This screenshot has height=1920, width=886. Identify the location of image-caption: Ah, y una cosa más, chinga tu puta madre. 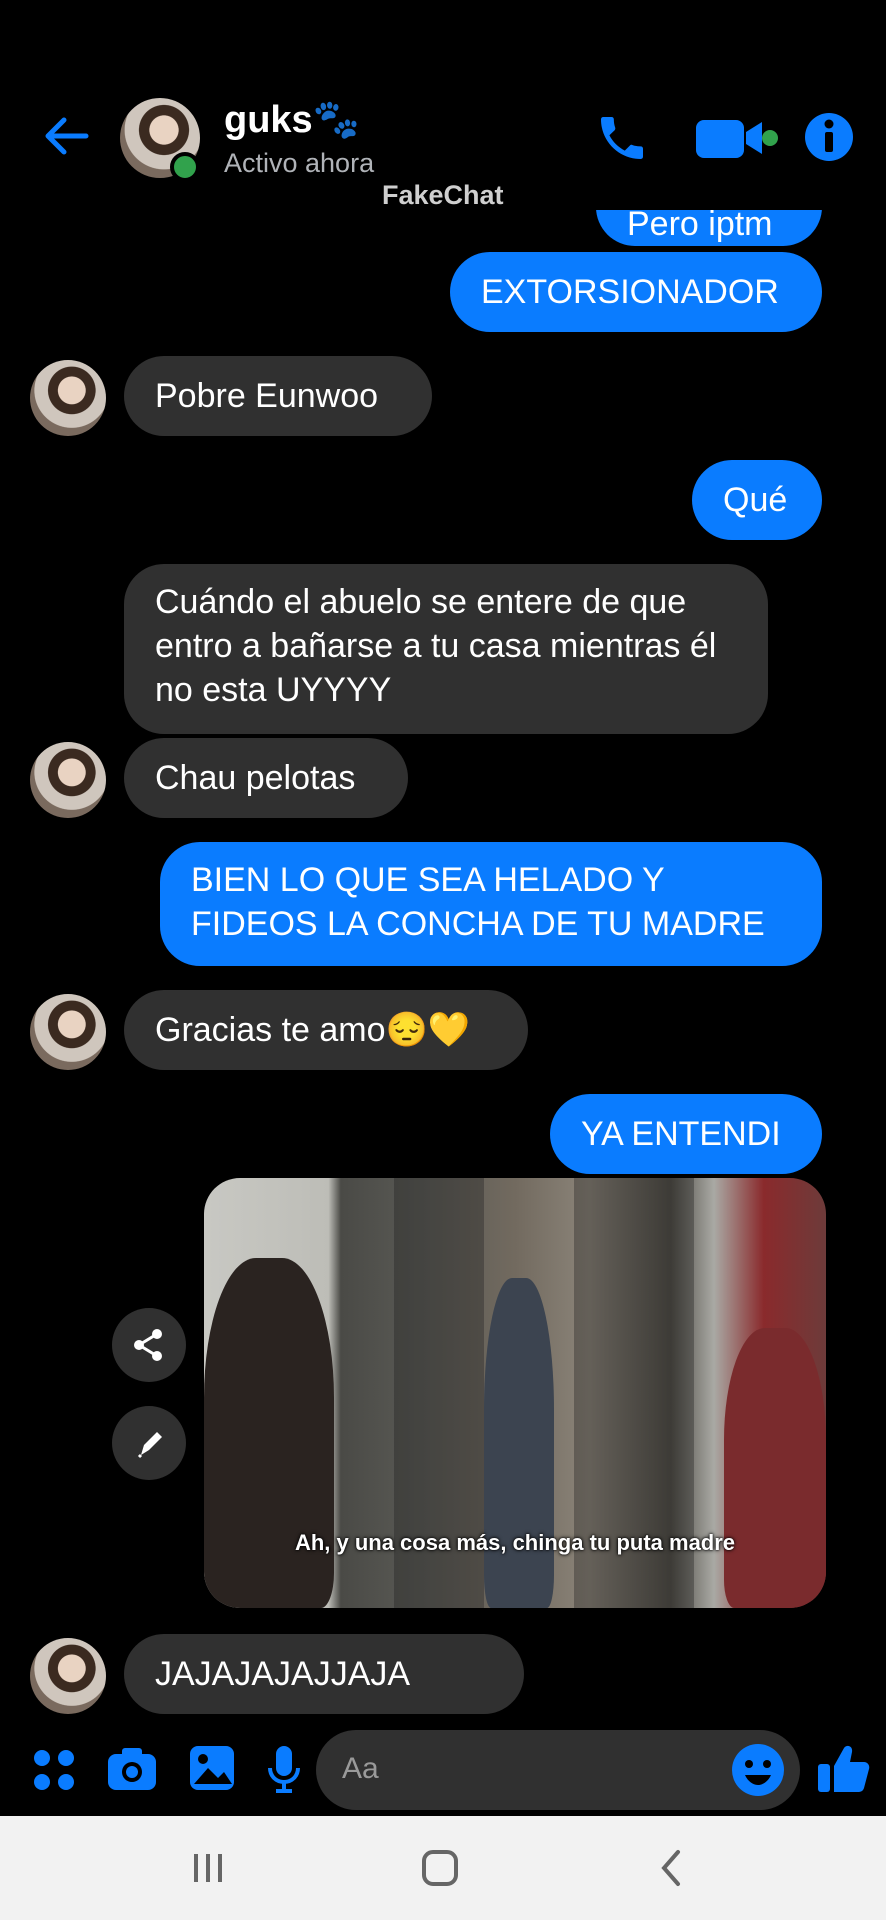
(515, 1542).